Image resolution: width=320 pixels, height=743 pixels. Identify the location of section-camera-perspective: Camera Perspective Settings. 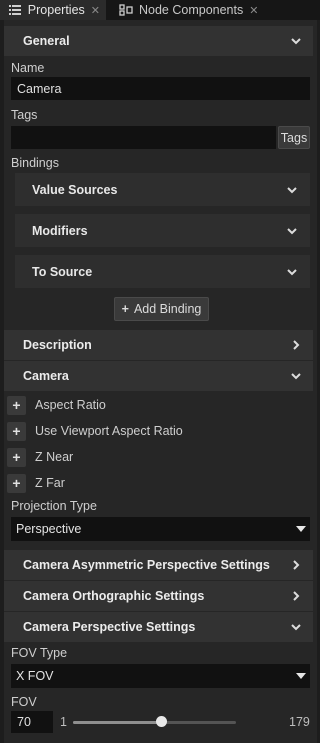
(158, 627).